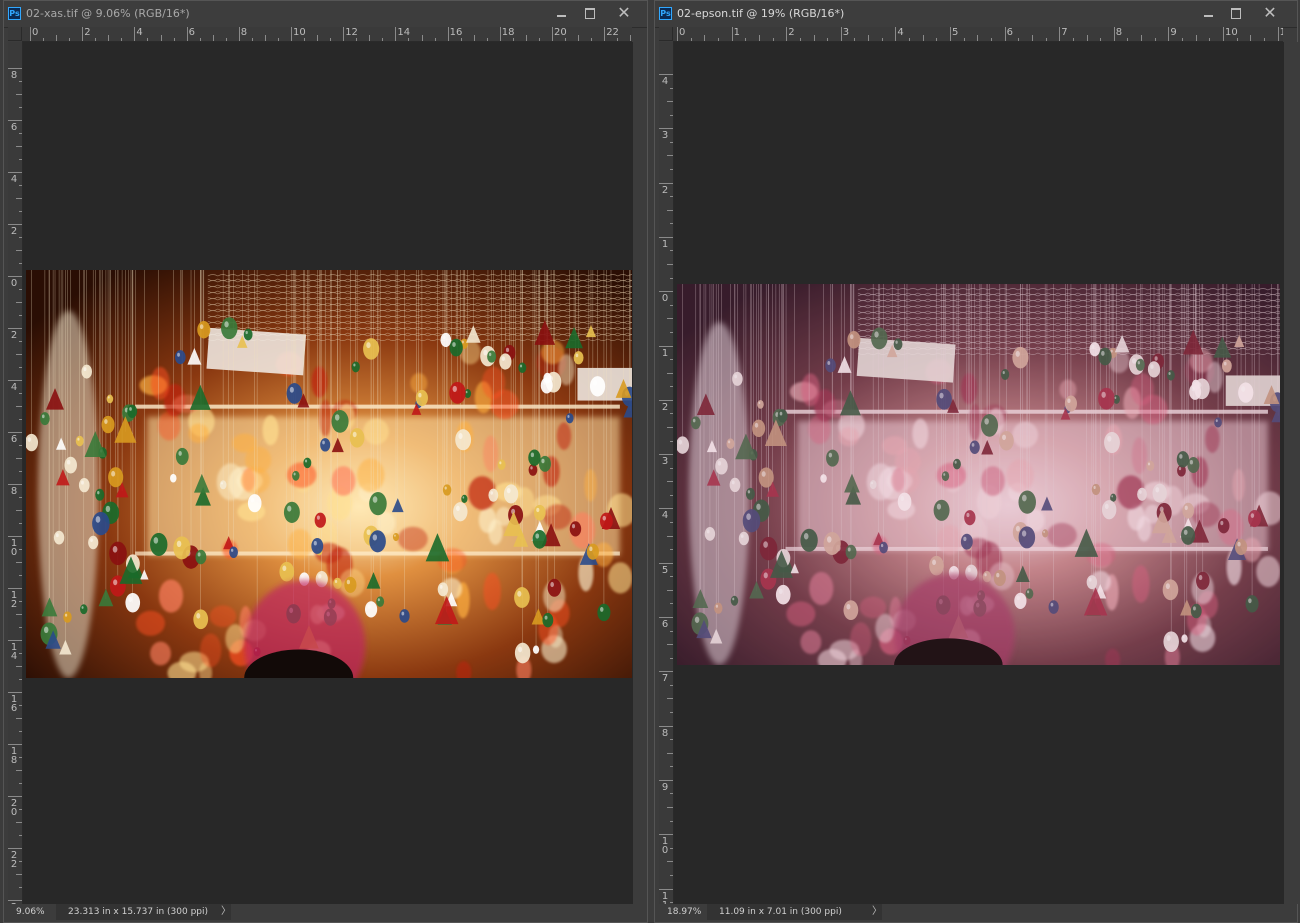 The image size is (1300, 923). Describe the element at coordinates (351, 32) in the screenshot. I see `ruler-label: 12` at that location.